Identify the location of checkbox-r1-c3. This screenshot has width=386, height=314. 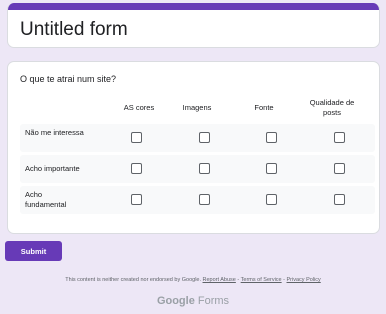
(271, 137).